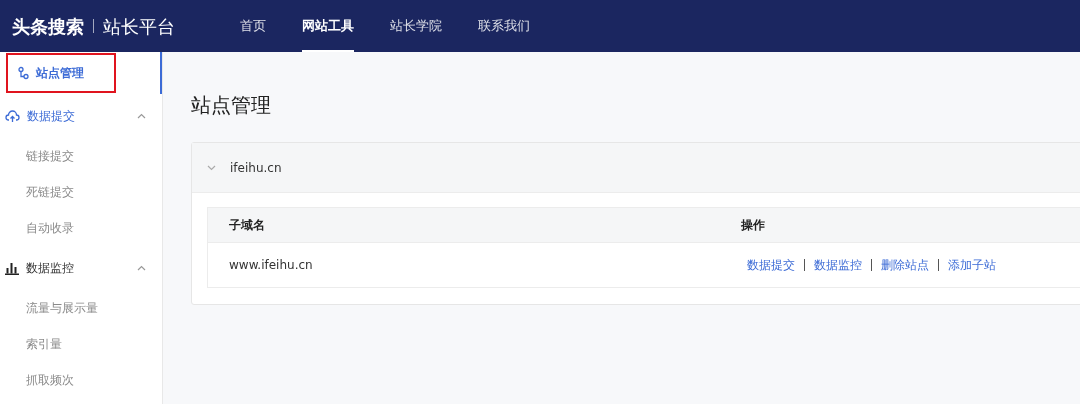 The image size is (1080, 404). I want to click on table-cell-text: www.ifeihu.cn, so click(271, 265).